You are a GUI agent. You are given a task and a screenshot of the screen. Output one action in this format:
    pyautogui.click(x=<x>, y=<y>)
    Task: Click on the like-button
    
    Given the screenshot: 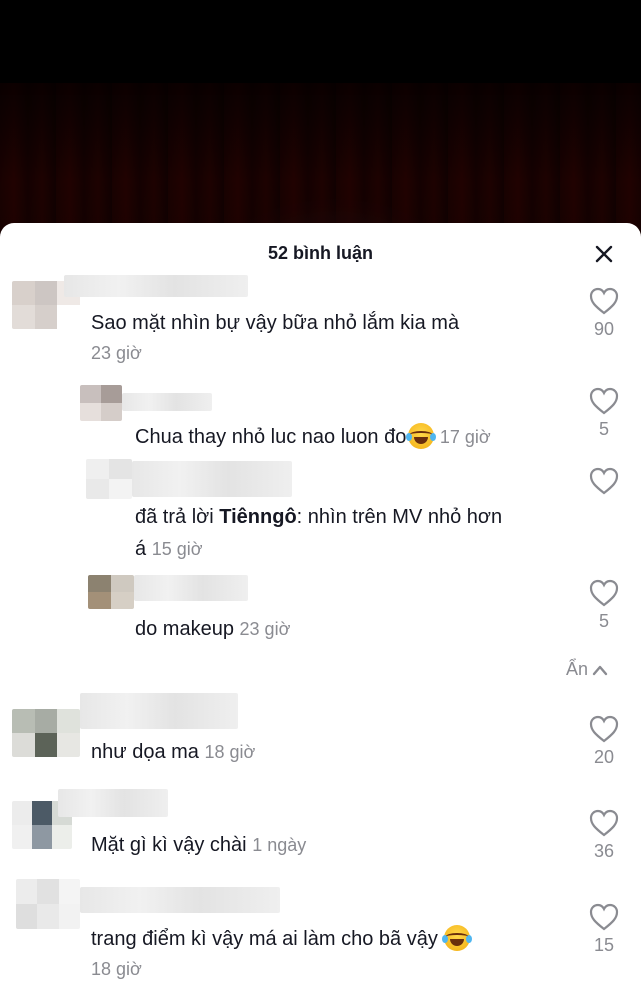 What is the action you would take?
    pyautogui.click(x=604, y=483)
    